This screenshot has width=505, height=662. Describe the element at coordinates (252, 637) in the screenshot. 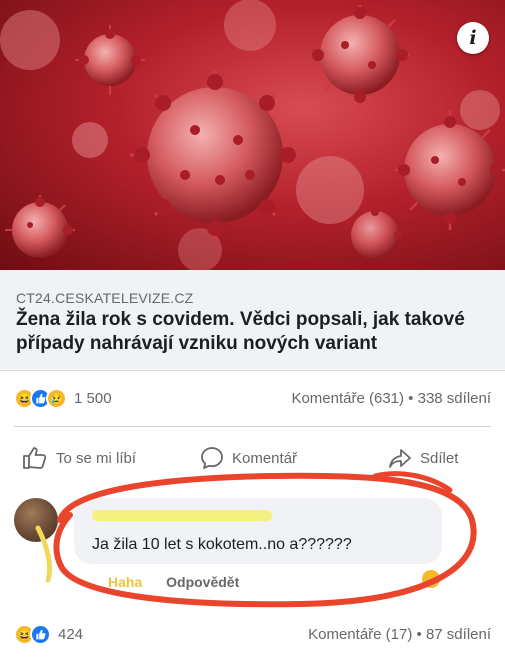

I see `shared-post-stats-row: 😆 424 Komentáře (17) • 87 sdílení` at that location.